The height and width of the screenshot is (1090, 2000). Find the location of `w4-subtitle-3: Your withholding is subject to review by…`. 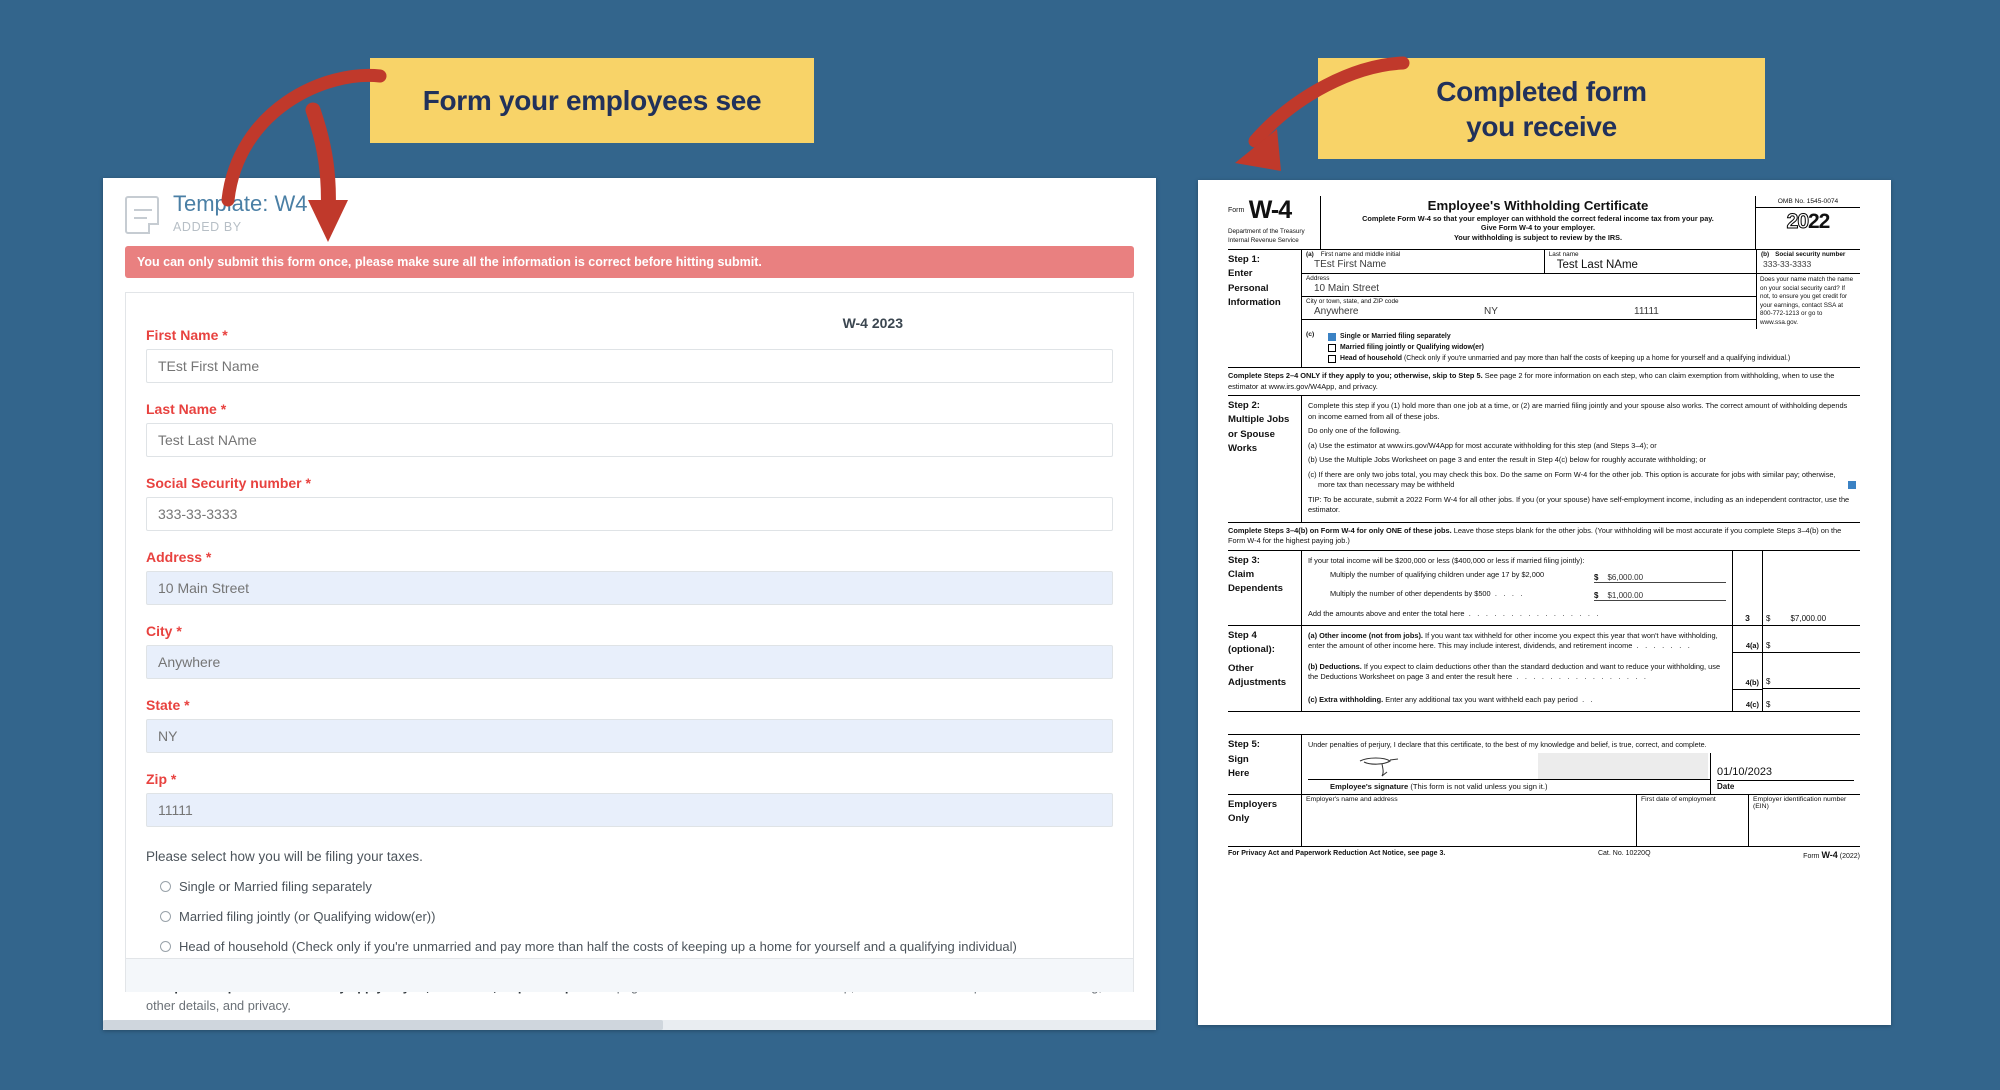

w4-subtitle-3: Your withholding is subject to review by… is located at coordinates (1538, 237).